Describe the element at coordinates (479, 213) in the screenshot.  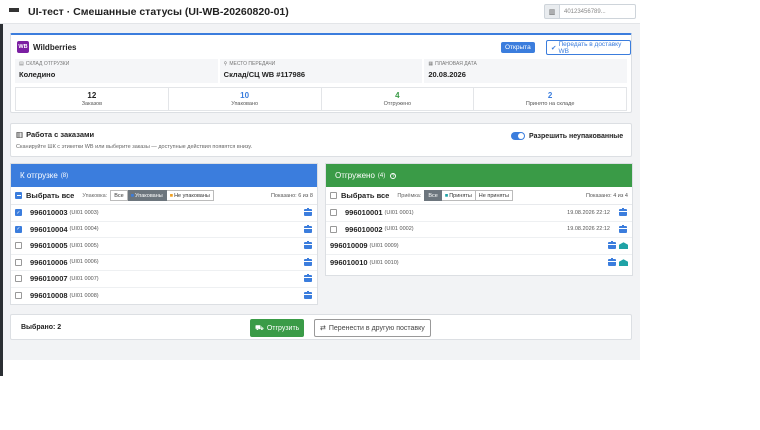
I see `list-item: 996010001 (UI01 0001) 19.08.2026 22:12` at that location.